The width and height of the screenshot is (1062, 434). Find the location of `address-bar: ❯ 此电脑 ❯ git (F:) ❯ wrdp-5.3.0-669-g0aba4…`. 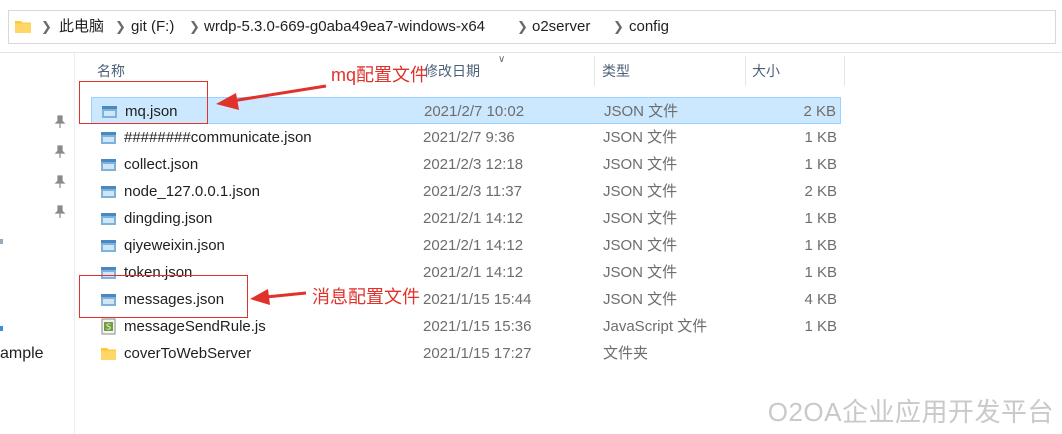

address-bar: ❯ 此电脑 ❯ git (F:) ❯ wrdp-5.3.0-669-g0aba4… is located at coordinates (531, 26).